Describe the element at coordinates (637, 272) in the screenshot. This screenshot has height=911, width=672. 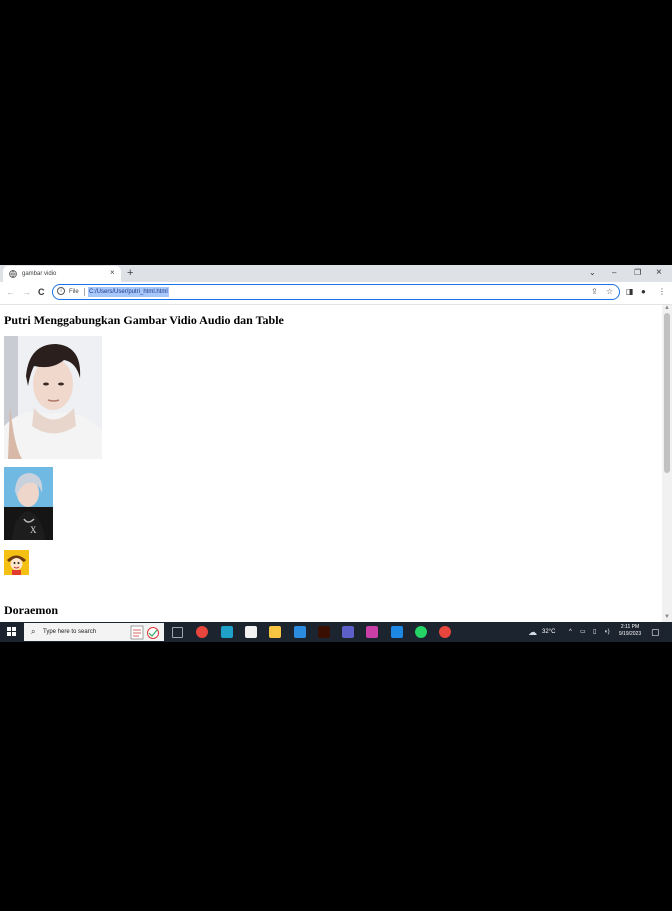
I see `restore-button: ❐` at that location.